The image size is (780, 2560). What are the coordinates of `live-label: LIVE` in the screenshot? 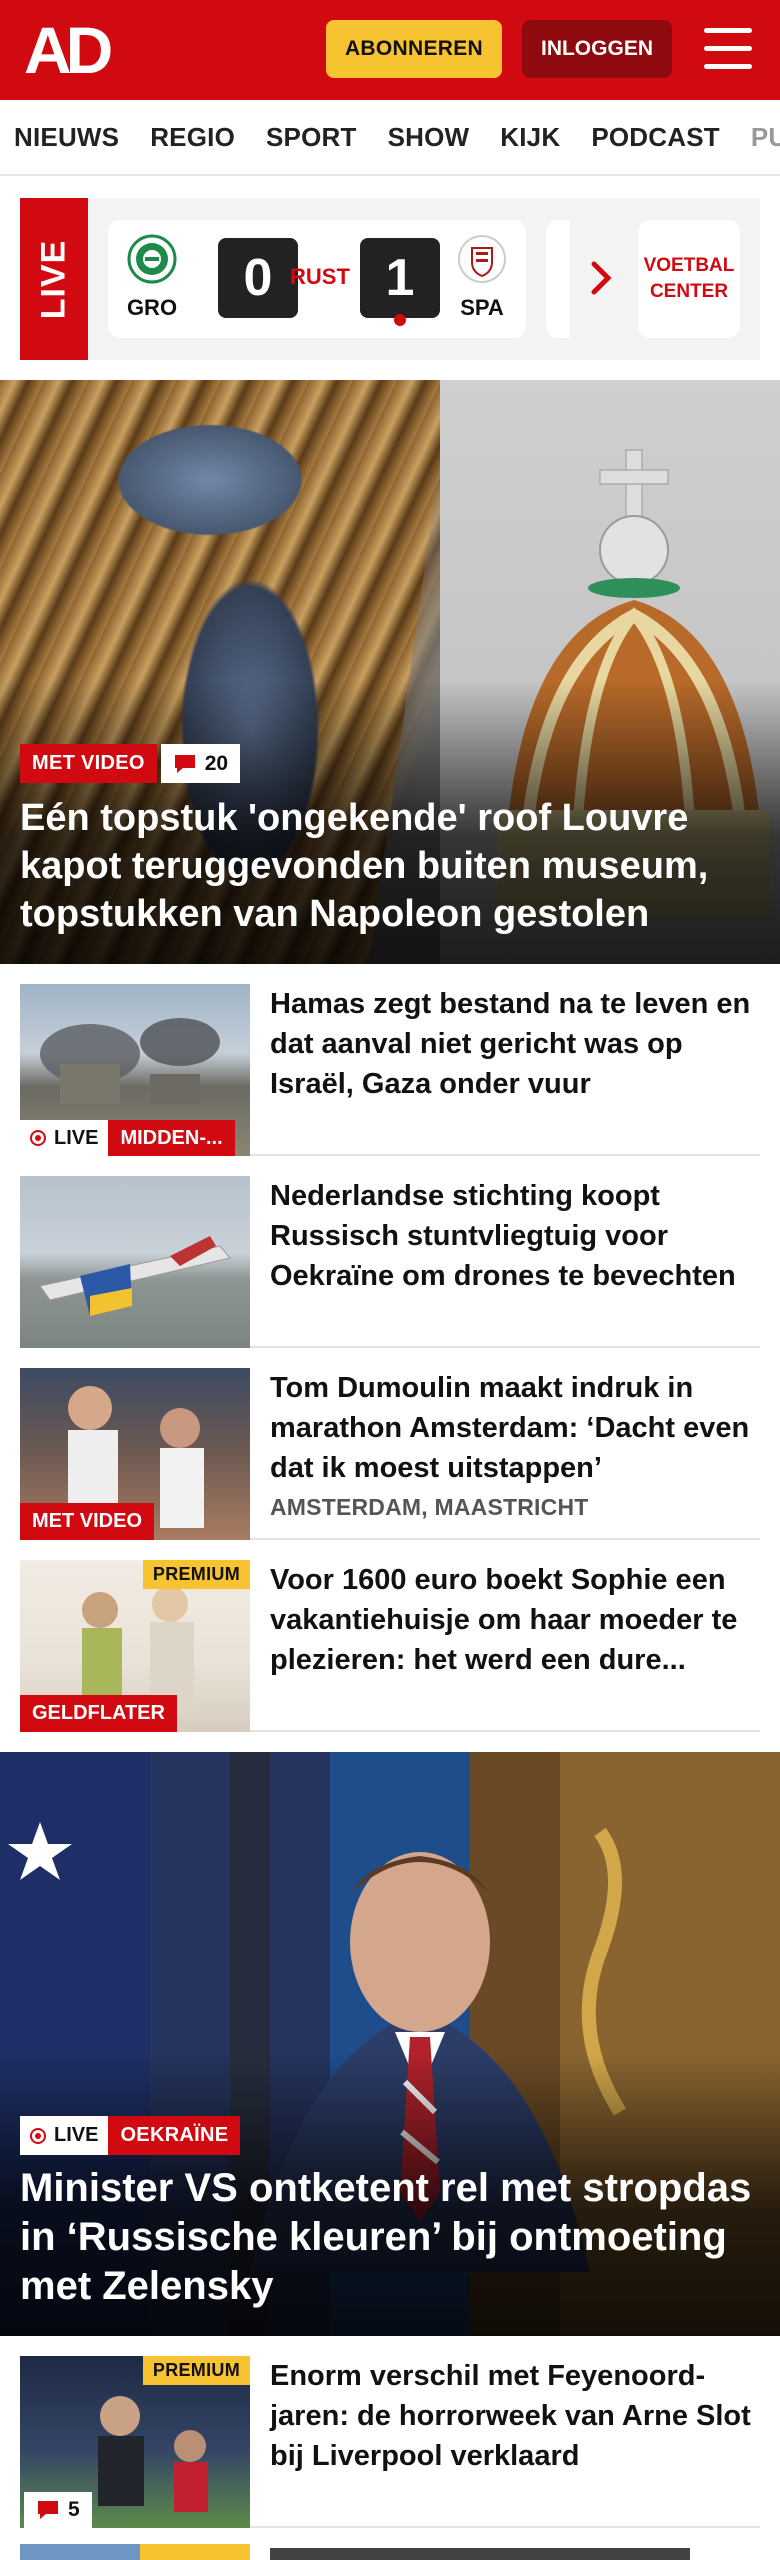 It's located at (54, 279).